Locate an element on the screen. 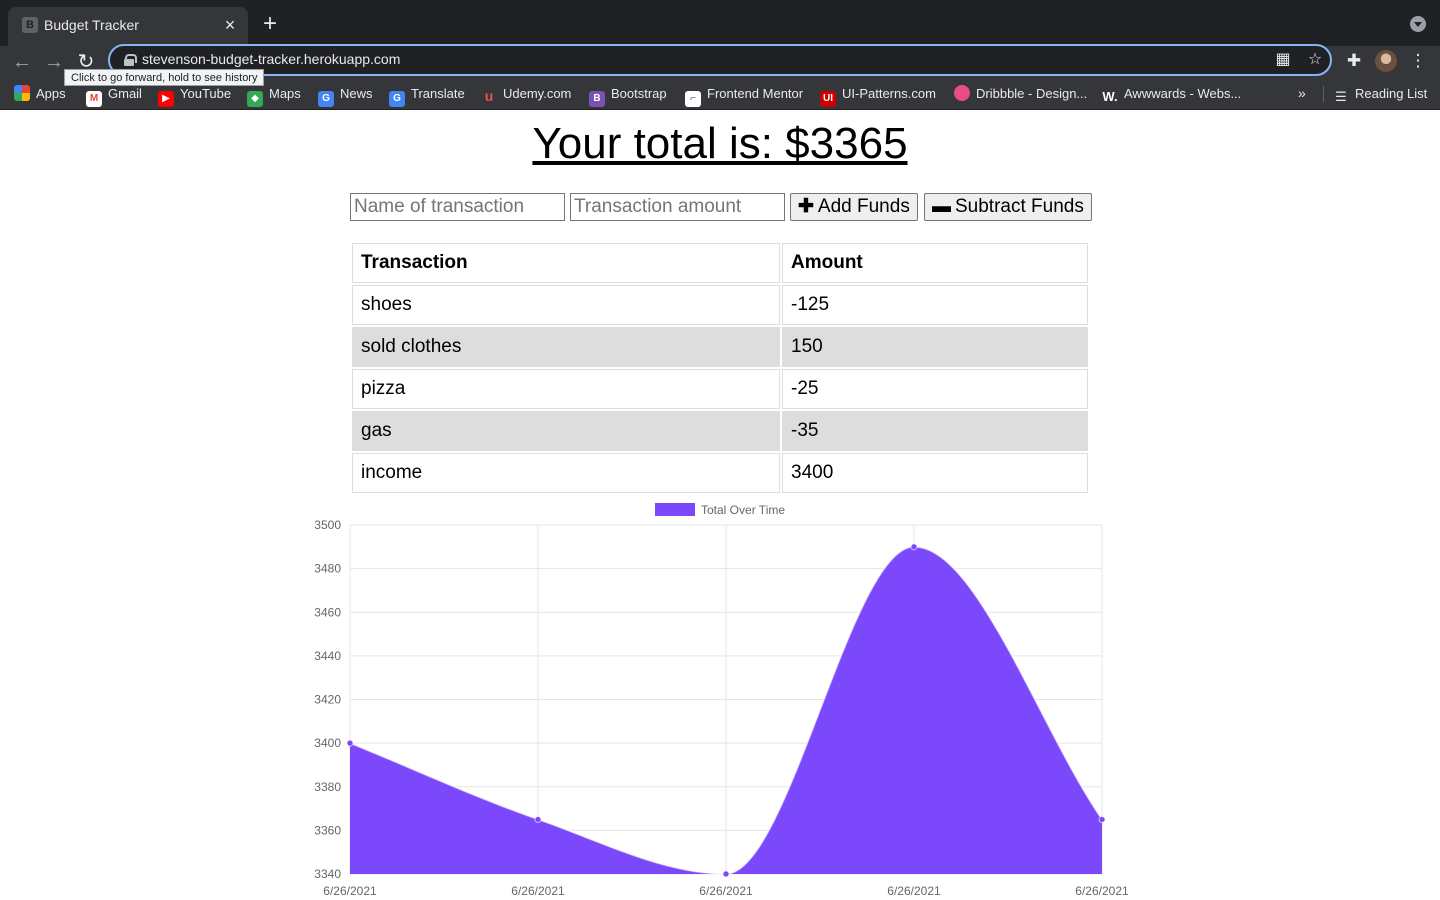 Image resolution: width=1440 pixels, height=900 pixels. transaction-amount-cell: 3400 is located at coordinates (935, 473).